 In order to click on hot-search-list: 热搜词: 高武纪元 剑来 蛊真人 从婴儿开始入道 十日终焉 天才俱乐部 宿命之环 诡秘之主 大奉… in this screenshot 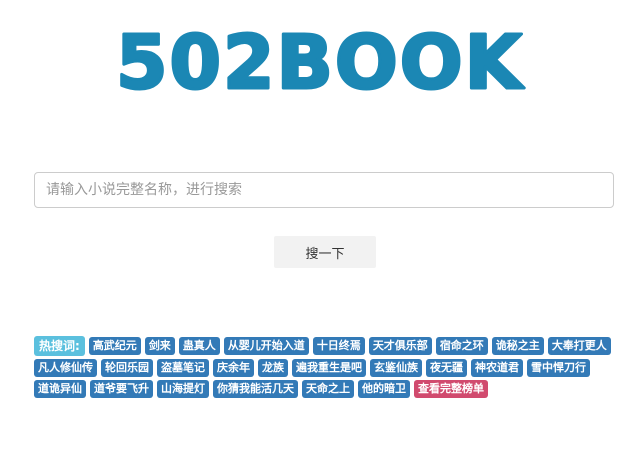, I will do `click(324, 367)`.